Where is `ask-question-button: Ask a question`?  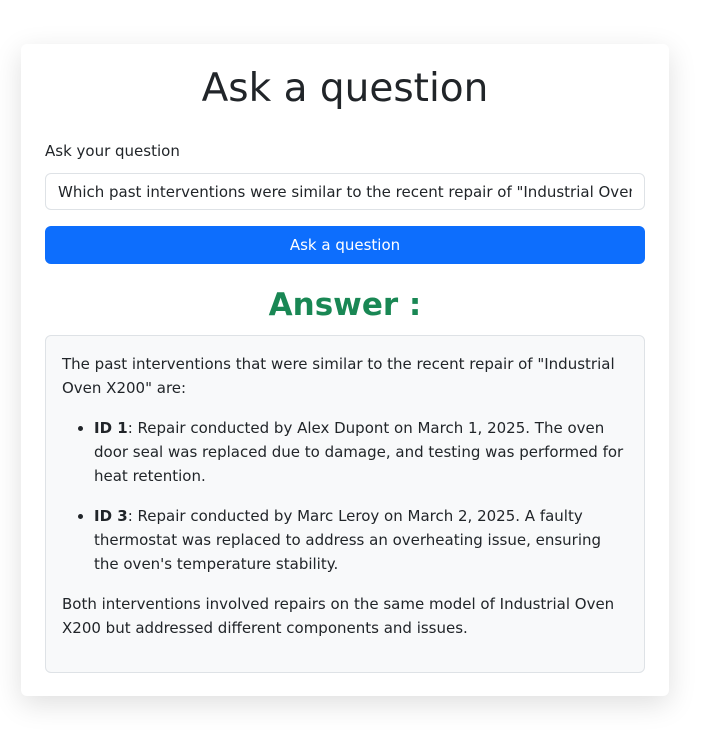
ask-question-button: Ask a question is located at coordinates (345, 245).